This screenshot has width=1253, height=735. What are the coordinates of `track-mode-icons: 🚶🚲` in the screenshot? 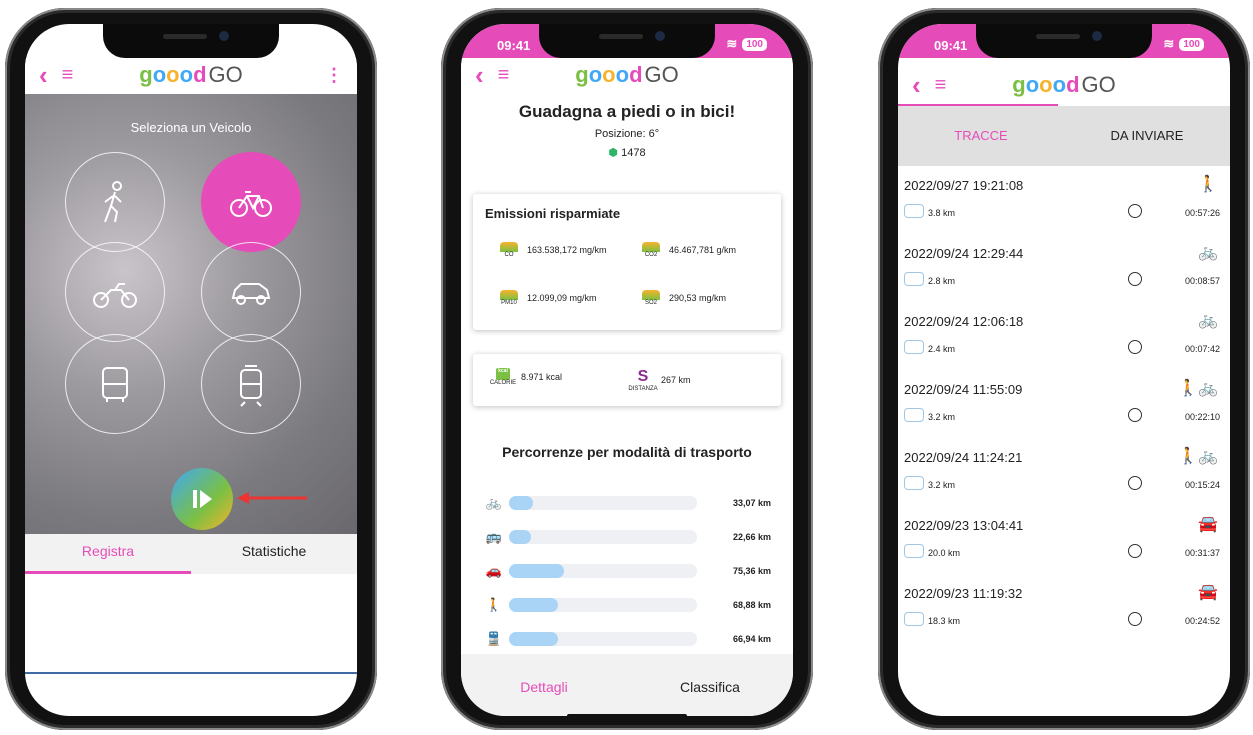 It's located at (1198, 456).